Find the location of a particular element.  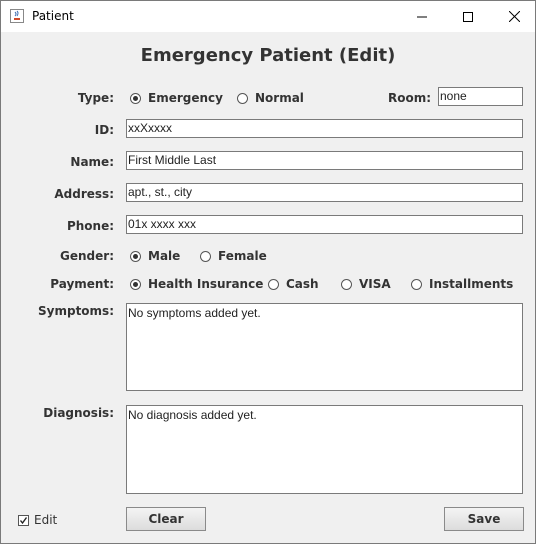

gender-label: Gender: is located at coordinates (87, 256).